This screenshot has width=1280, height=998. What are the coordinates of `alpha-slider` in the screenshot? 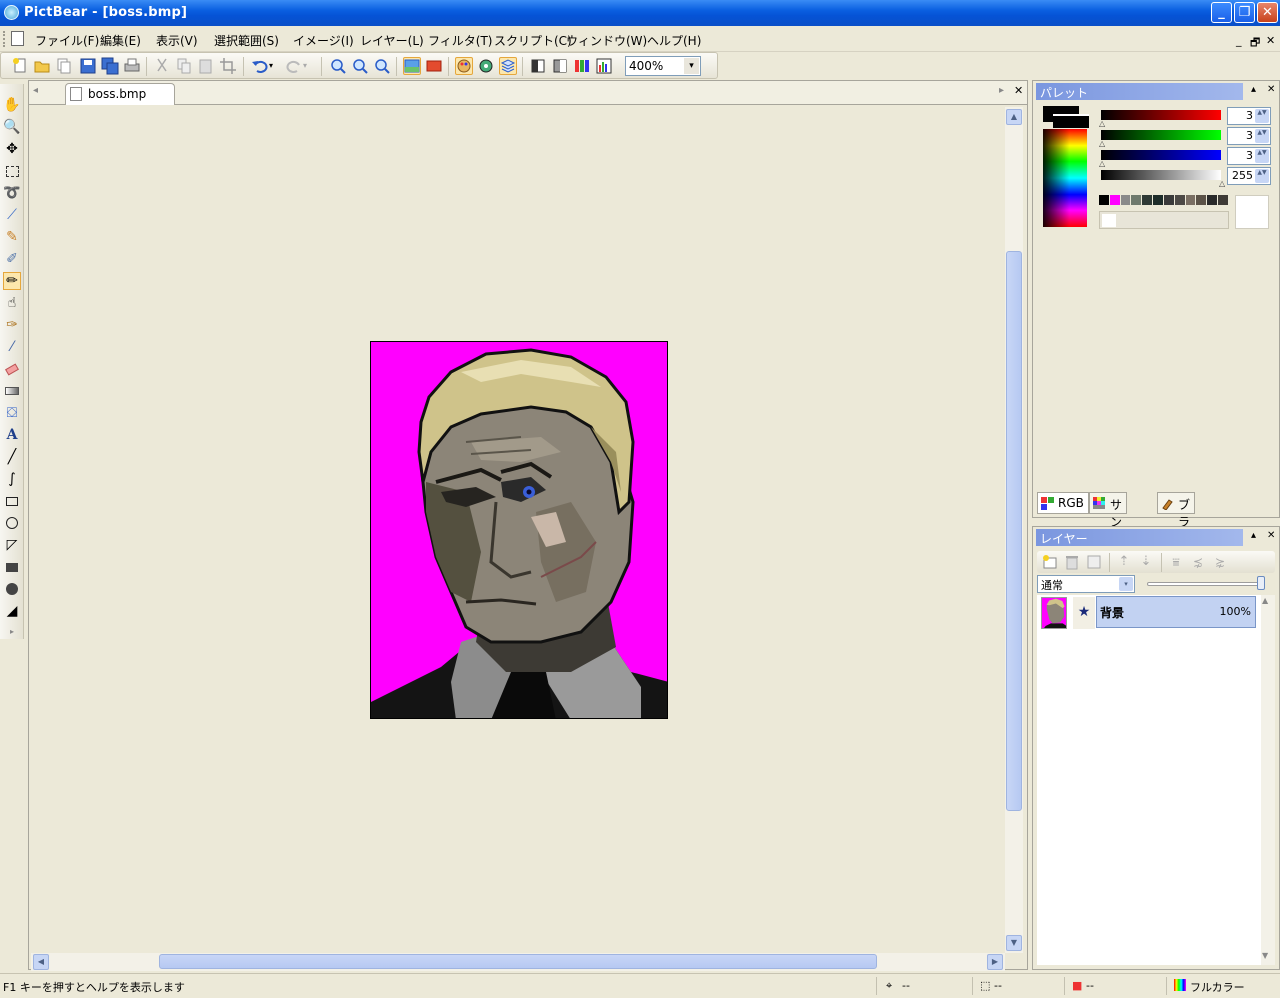 It's located at (1161, 175).